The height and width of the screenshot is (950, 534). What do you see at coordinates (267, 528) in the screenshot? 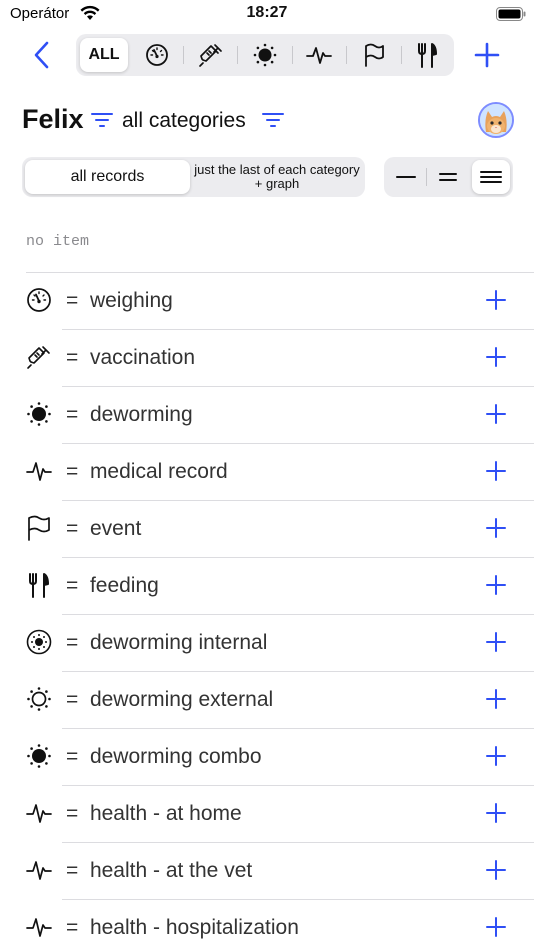
I see `list-item: = event` at bounding box center [267, 528].